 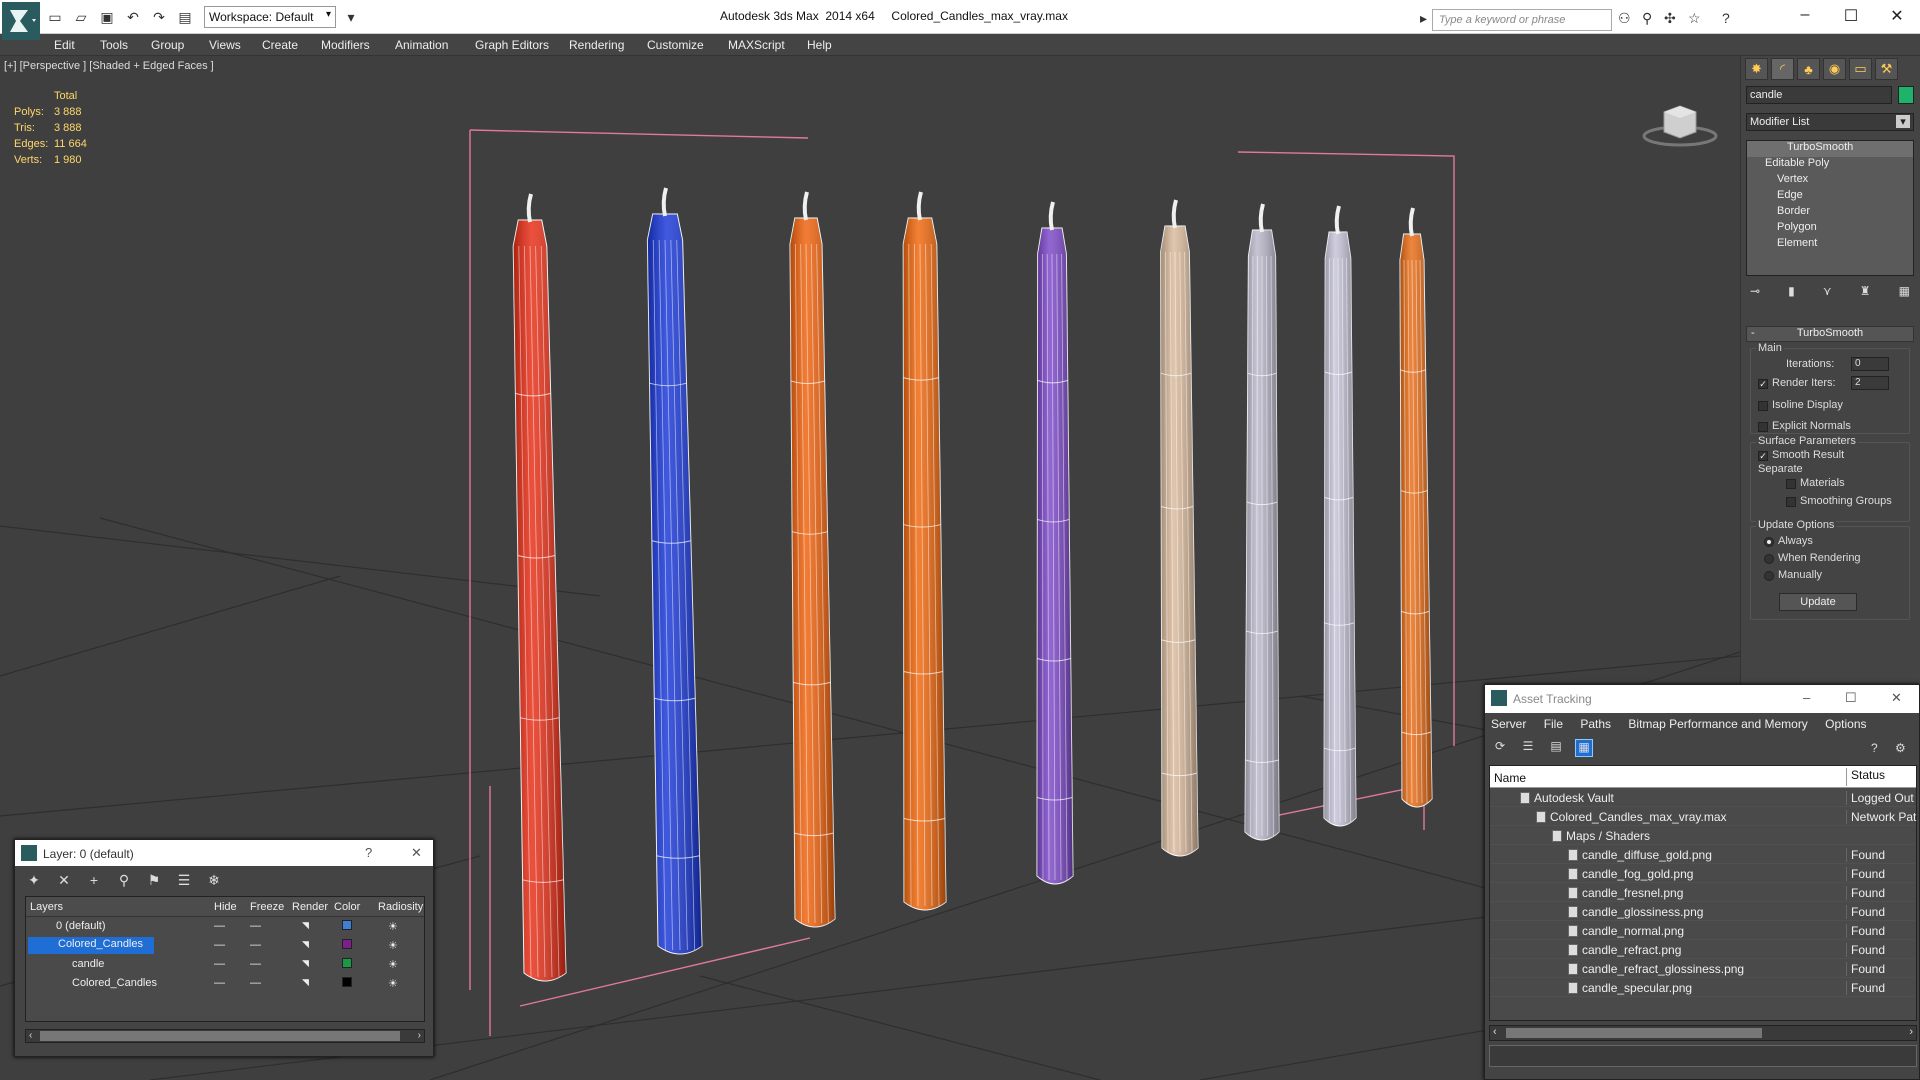 I want to click on stack-item-vertex: Vertex, so click(x=1830, y=181).